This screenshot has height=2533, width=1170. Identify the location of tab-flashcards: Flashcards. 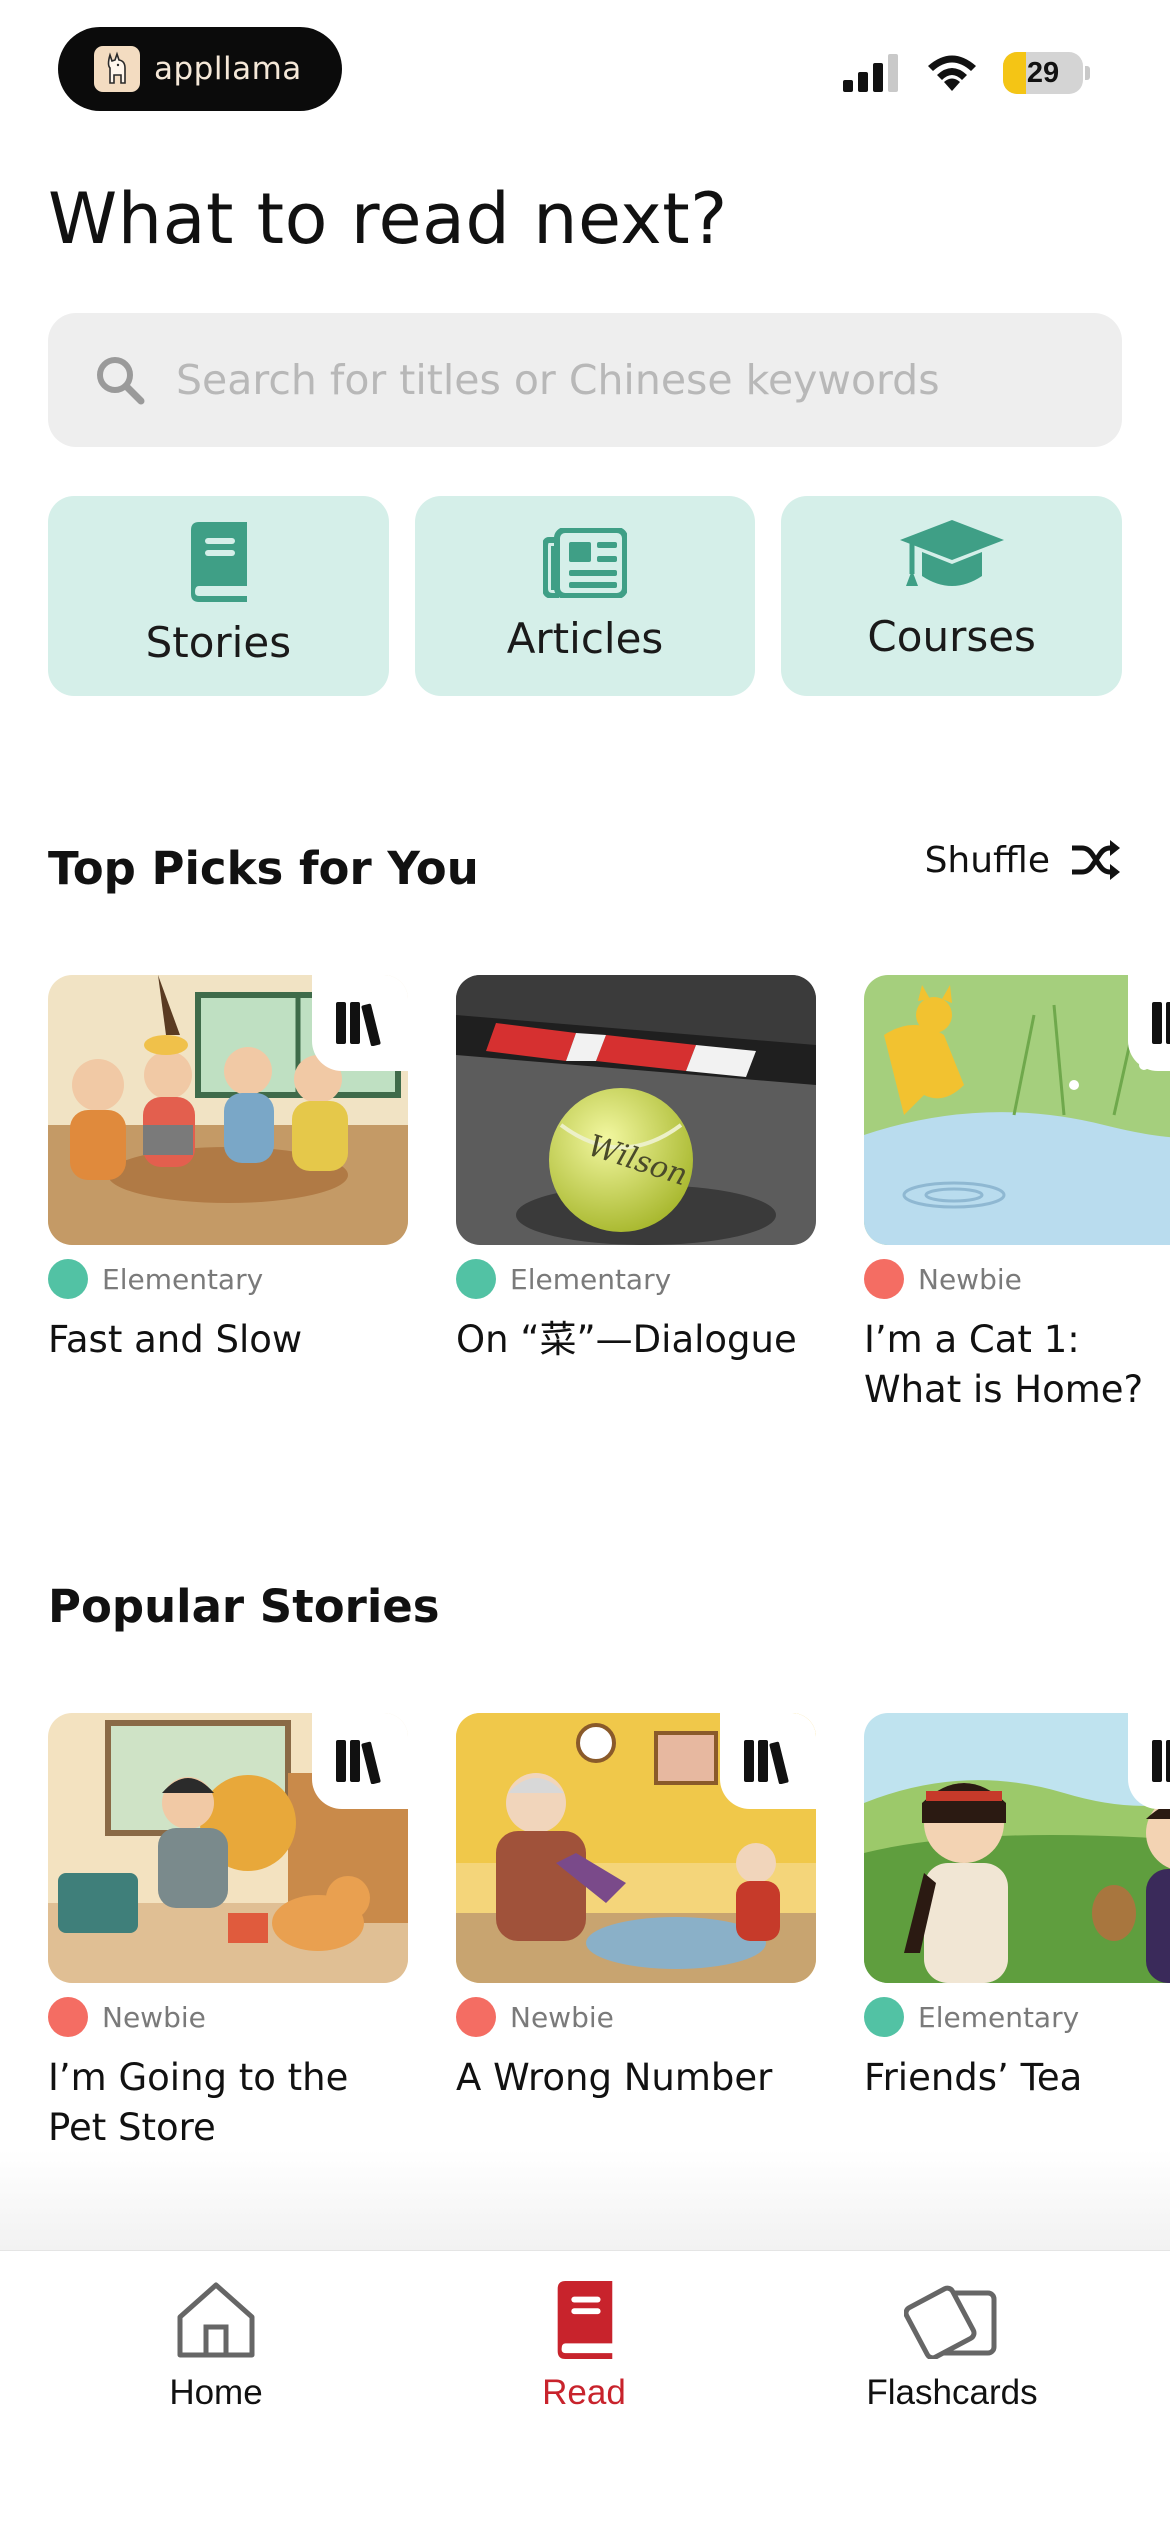
(952, 2347).